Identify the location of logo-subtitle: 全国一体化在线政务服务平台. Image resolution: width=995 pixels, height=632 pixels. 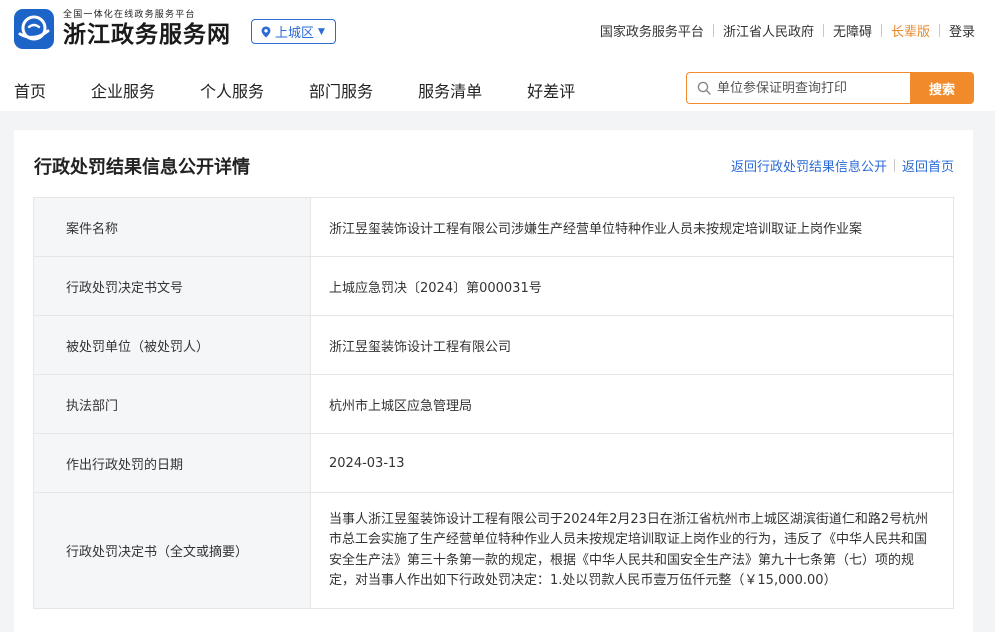
(129, 14).